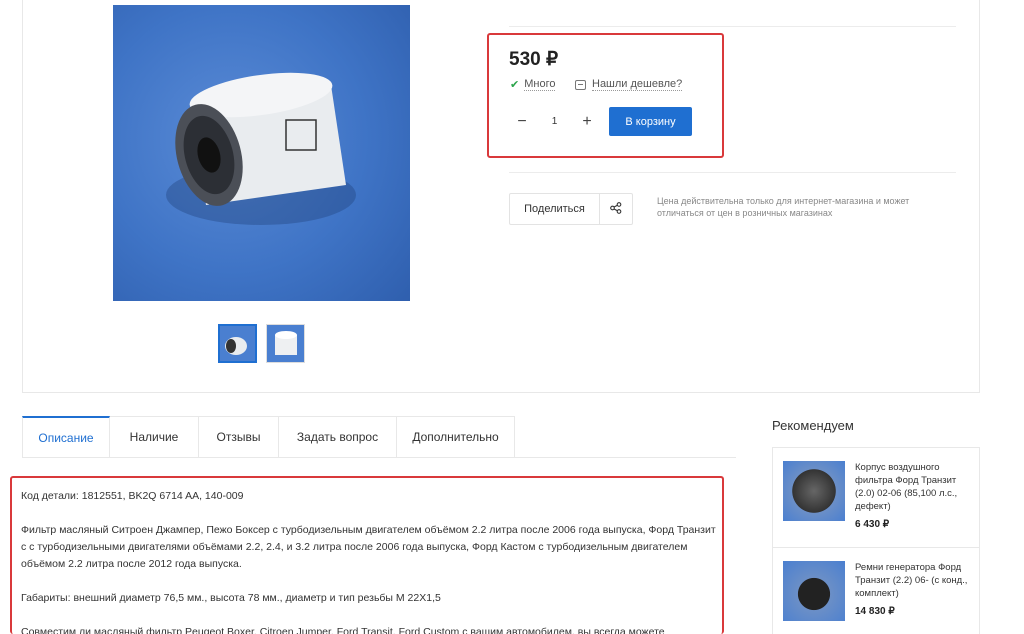  I want to click on quantity-stepper: − 1 +, so click(554, 121).